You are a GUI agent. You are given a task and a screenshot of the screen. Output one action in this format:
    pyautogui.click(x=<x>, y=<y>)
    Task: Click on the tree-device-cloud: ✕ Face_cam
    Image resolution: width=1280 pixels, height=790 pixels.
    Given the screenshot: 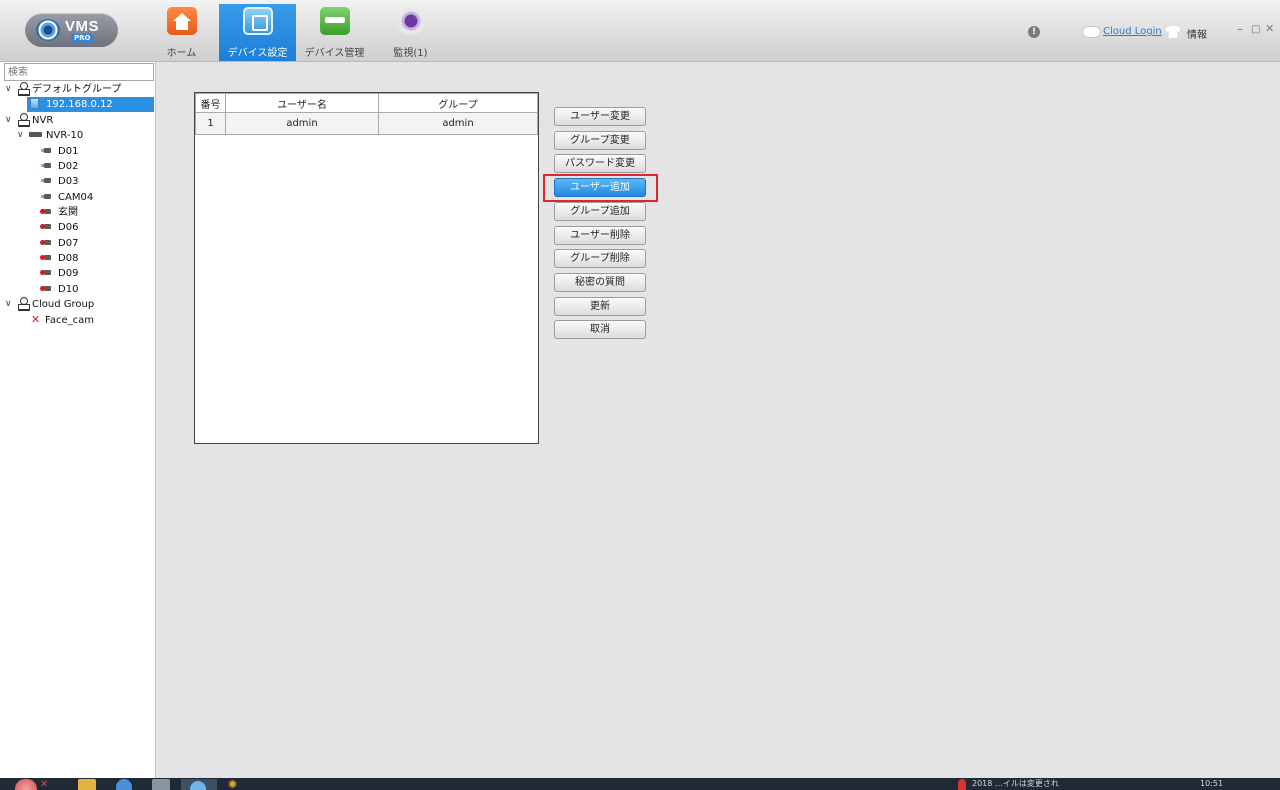 What is the action you would take?
    pyautogui.click(x=62, y=319)
    